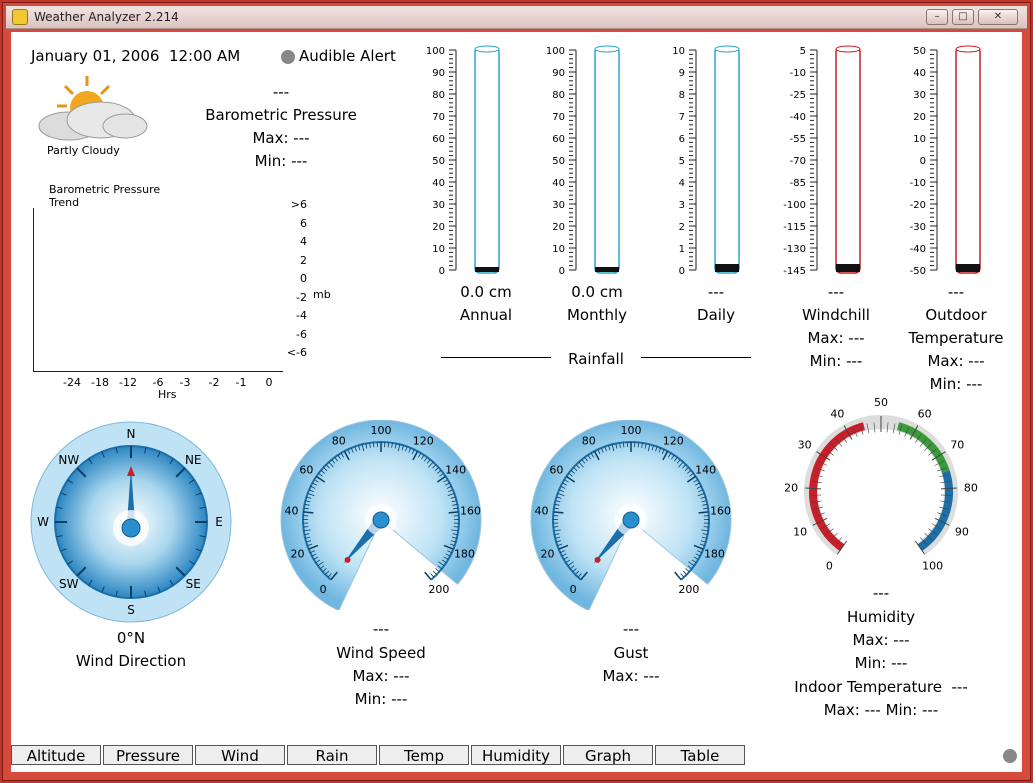  I want to click on tube-tick-label: 30, so click(438, 205).